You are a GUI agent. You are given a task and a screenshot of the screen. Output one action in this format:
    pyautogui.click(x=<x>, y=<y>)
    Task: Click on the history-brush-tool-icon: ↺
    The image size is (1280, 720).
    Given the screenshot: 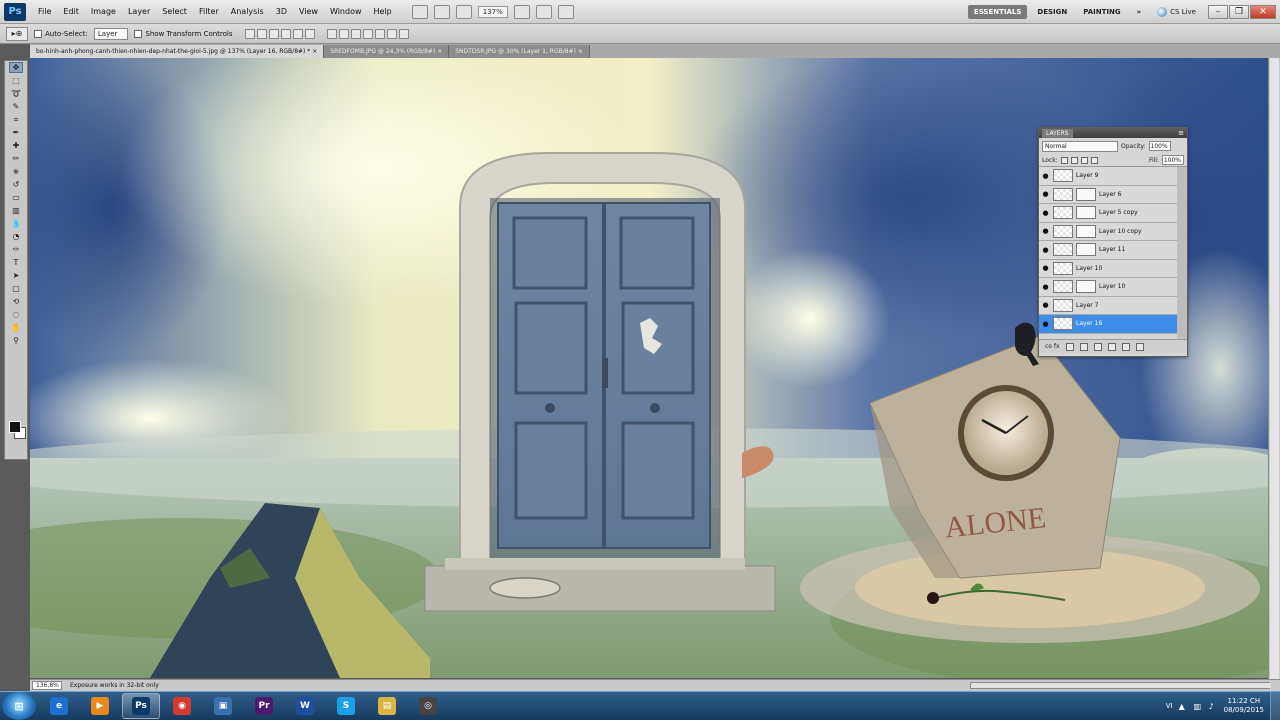 What is the action you would take?
    pyautogui.click(x=16, y=184)
    